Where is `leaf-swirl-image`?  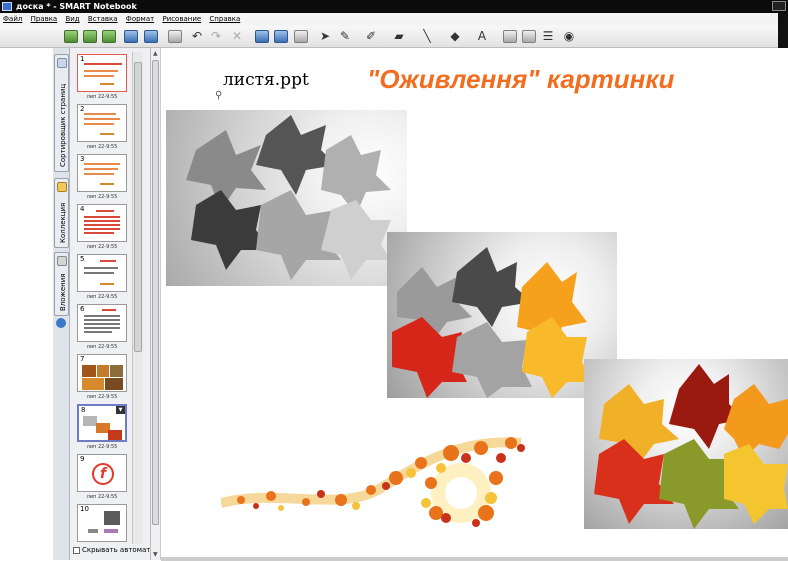 leaf-swirl-image is located at coordinates (381, 475).